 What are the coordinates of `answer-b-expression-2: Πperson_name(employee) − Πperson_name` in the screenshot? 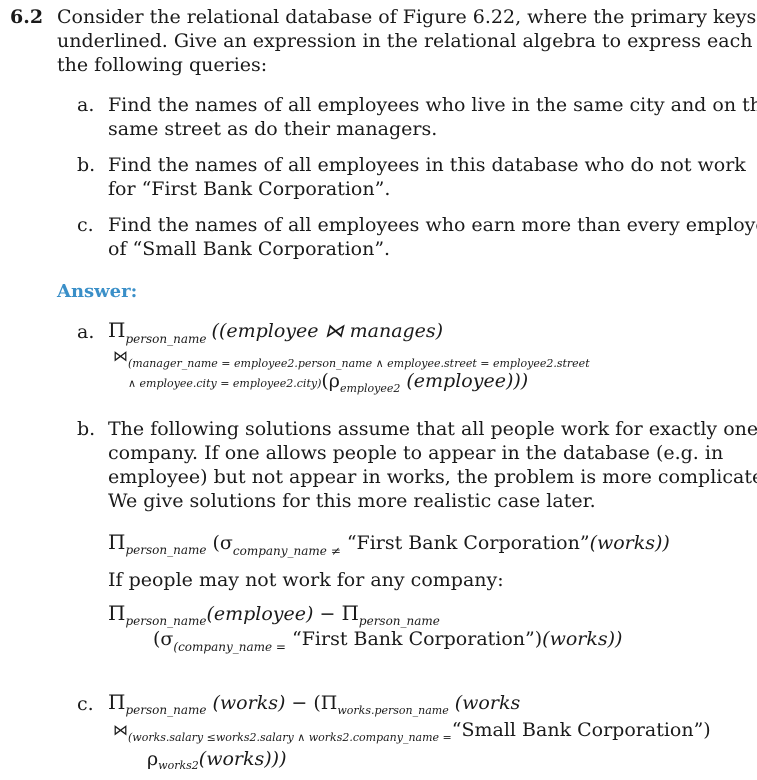 It's located at (274, 614).